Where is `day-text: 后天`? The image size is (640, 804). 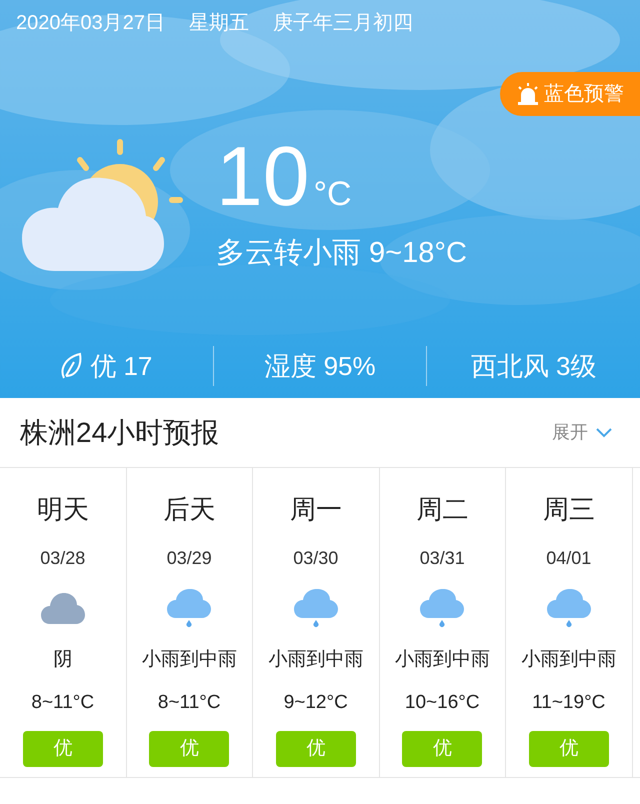 day-text: 后天 is located at coordinates (189, 509).